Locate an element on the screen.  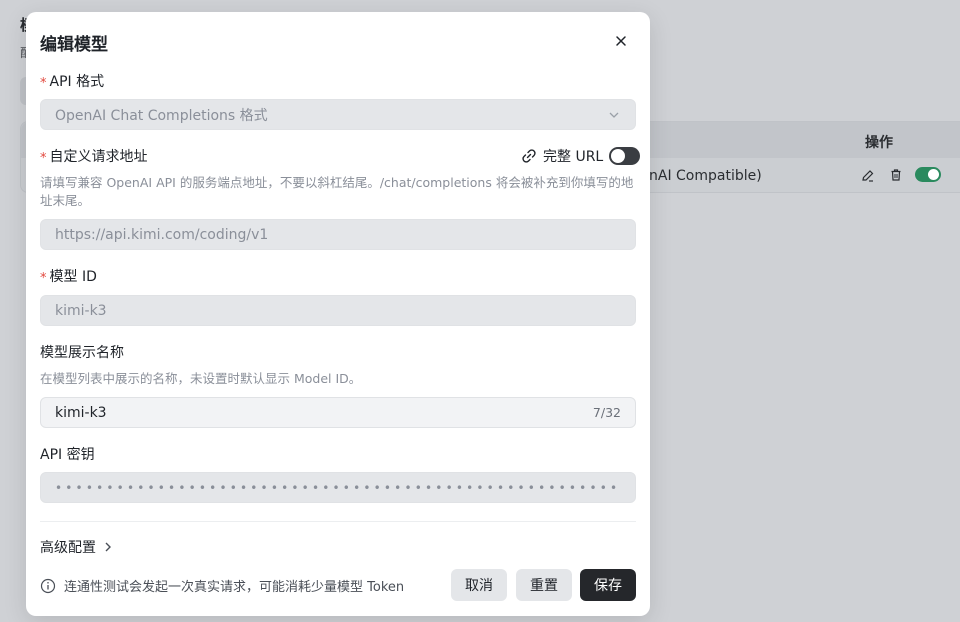
display-name-input: kimi-k3 7/32 is located at coordinates (338, 412).